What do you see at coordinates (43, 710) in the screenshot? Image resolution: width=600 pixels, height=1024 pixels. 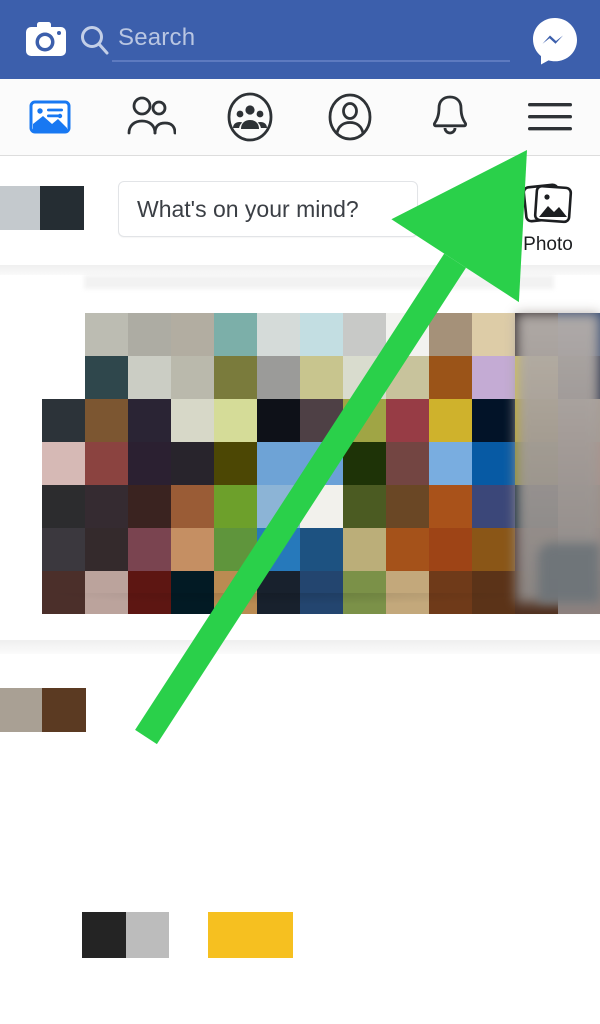 I see `post-thumbnail` at bounding box center [43, 710].